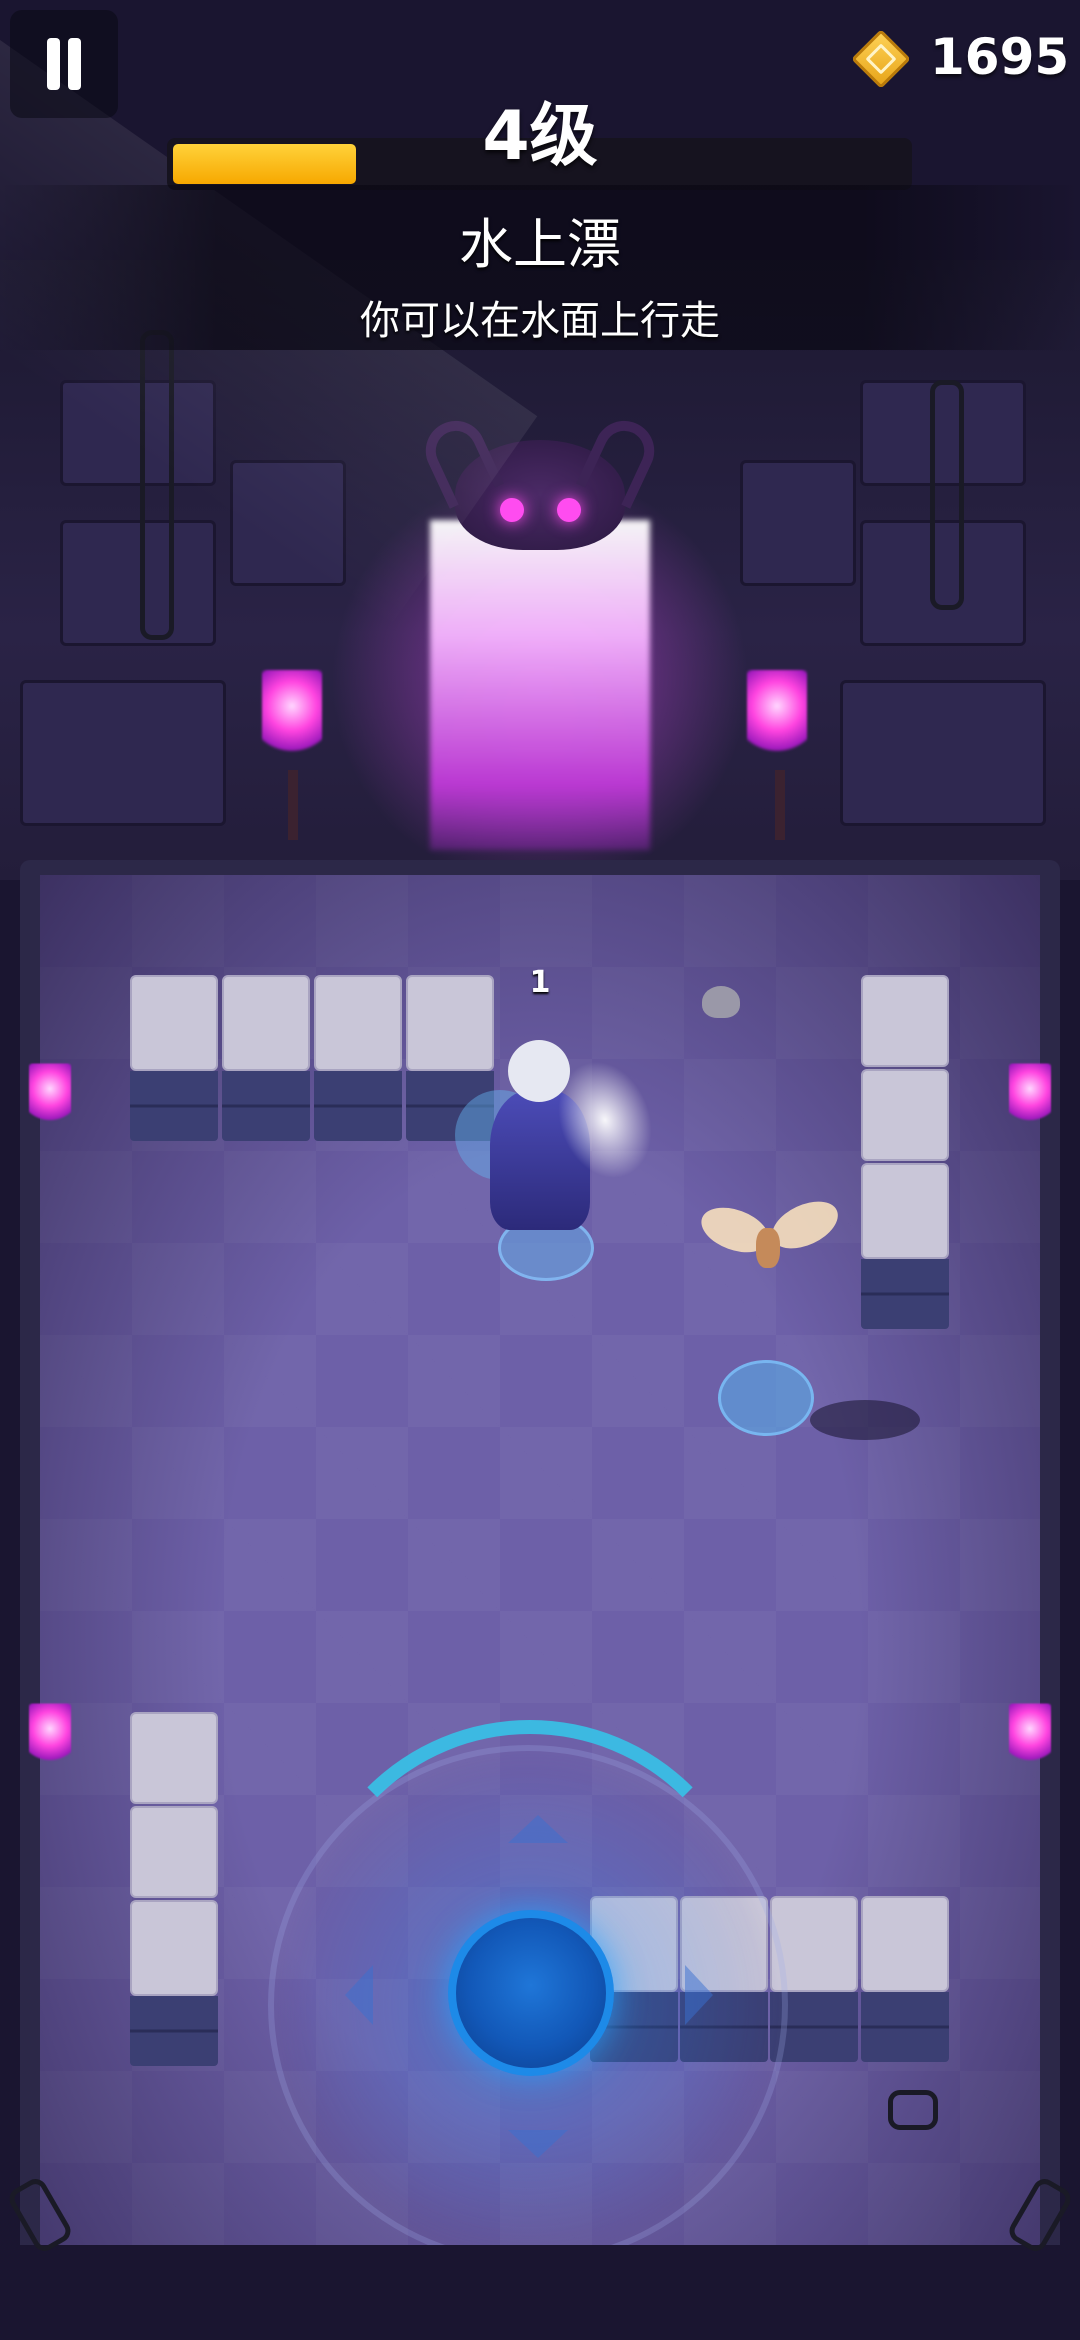 The width and height of the screenshot is (1080, 2340). What do you see at coordinates (531, 1993) in the screenshot?
I see `joystick-knob` at bounding box center [531, 1993].